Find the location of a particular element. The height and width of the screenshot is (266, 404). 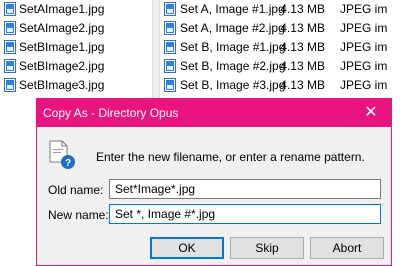

file-name: Set A, Image #1.jpg is located at coordinates (232, 9).